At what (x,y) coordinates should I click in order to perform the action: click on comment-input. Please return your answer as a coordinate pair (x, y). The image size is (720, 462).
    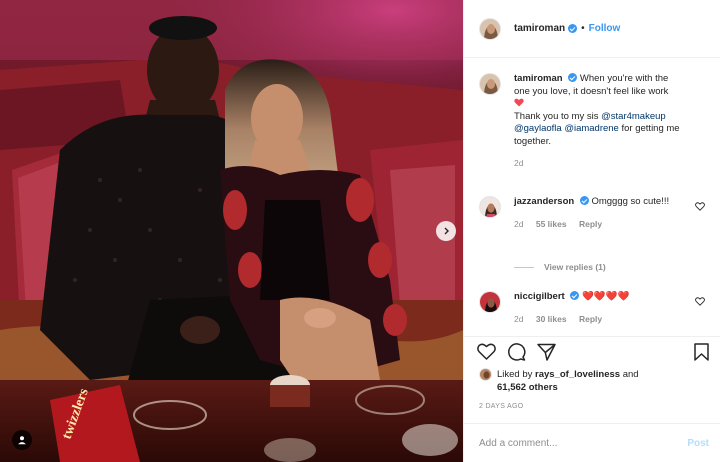
    Looking at the image, I should click on (583, 443).